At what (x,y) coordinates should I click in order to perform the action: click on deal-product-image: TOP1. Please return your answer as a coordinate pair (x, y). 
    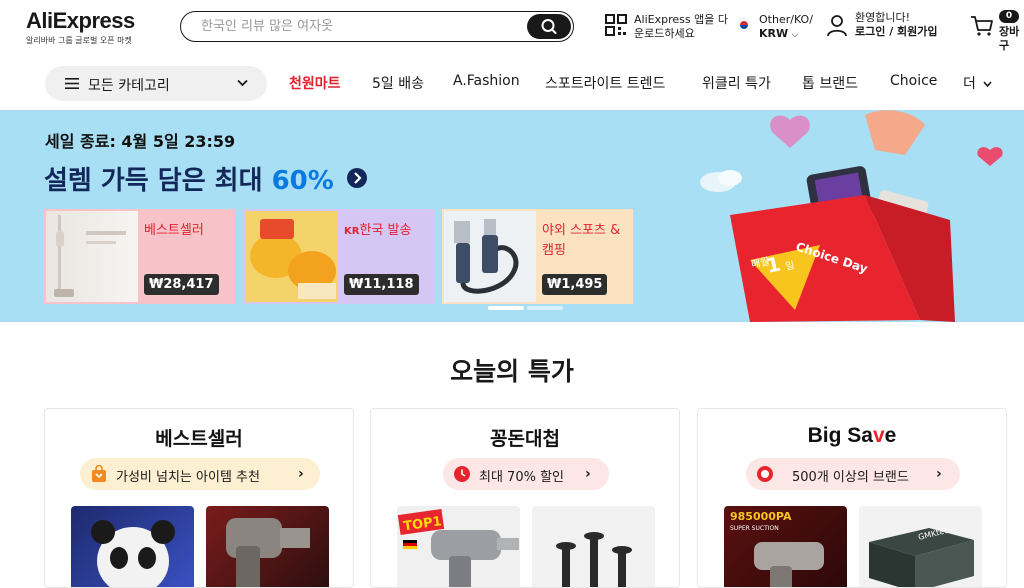
    Looking at the image, I should click on (458, 546).